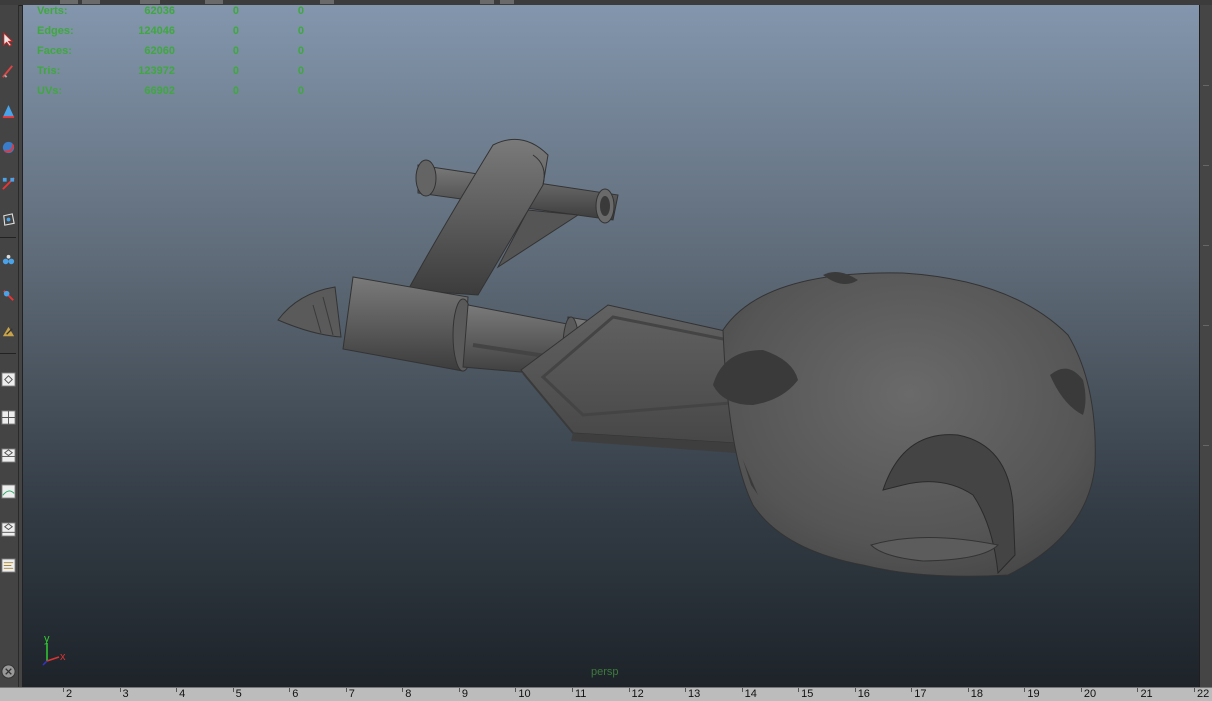  I want to click on timeline-tick-label: 10, so click(524, 694).